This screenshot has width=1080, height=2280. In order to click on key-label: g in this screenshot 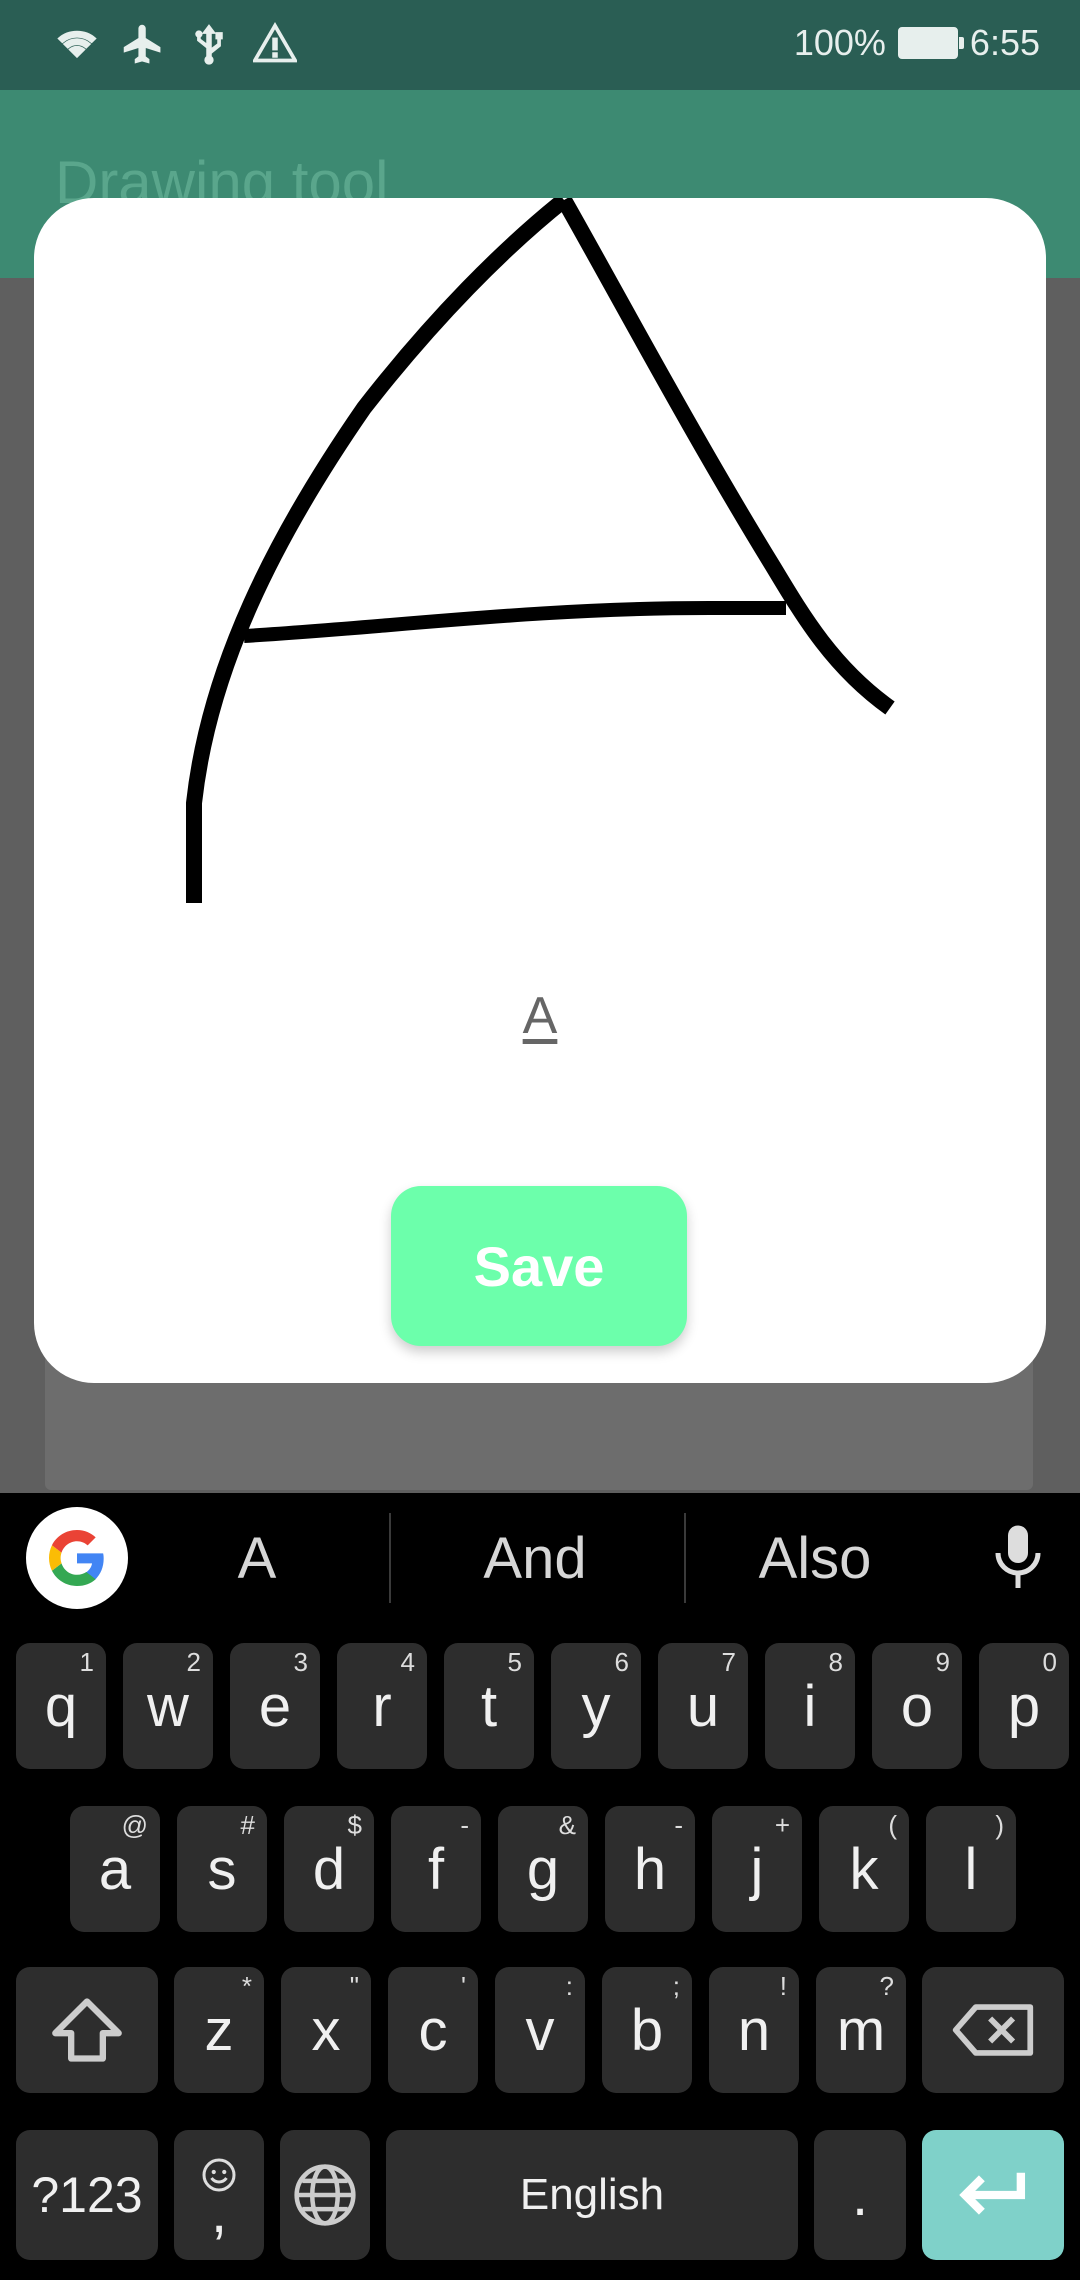, I will do `click(543, 1869)`.